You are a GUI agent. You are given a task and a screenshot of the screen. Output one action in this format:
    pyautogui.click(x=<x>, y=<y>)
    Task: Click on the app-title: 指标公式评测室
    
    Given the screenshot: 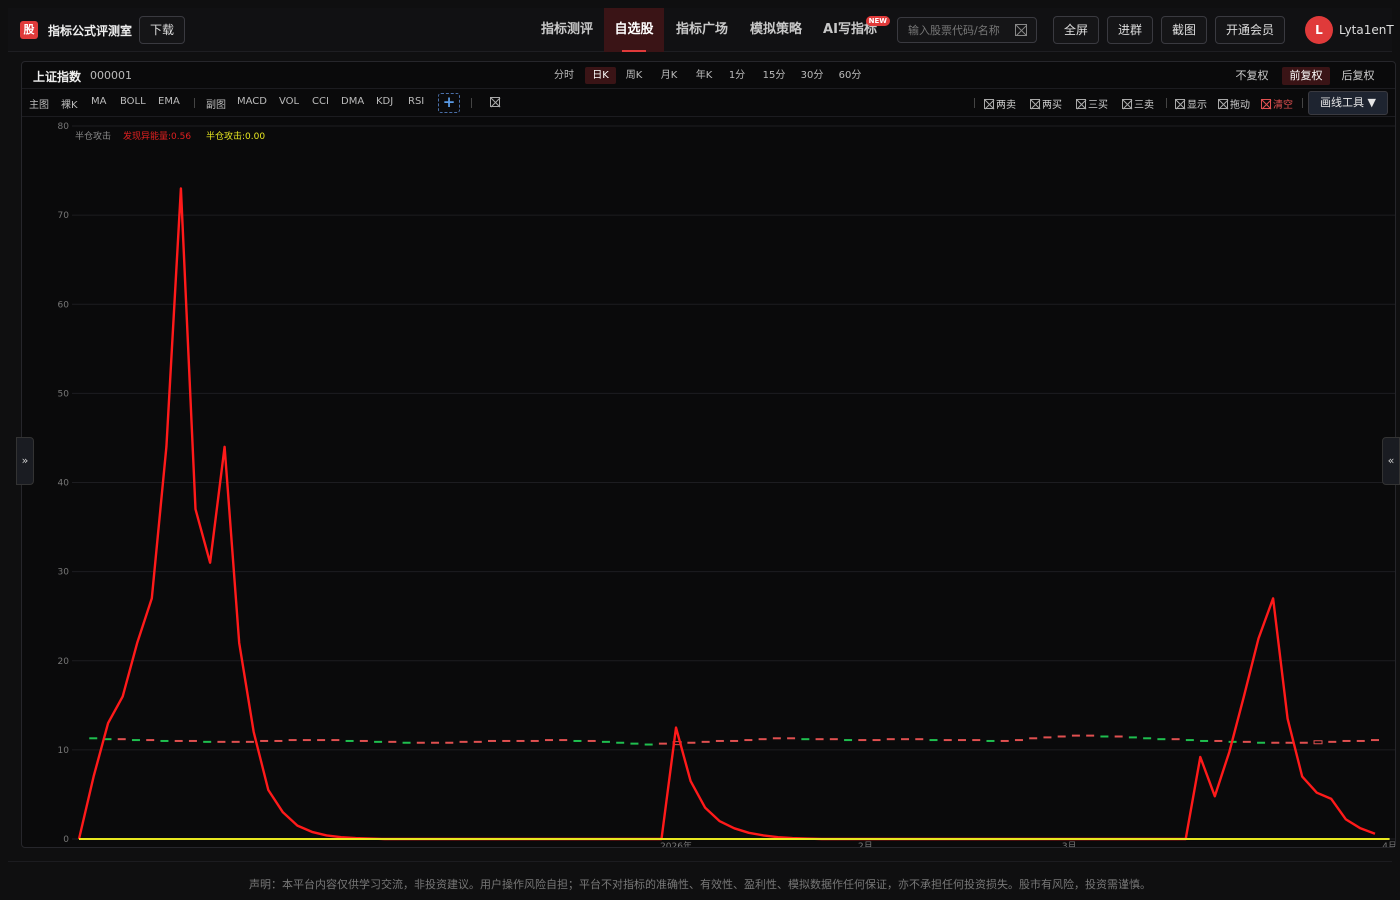 What is the action you would take?
    pyautogui.click(x=90, y=31)
    